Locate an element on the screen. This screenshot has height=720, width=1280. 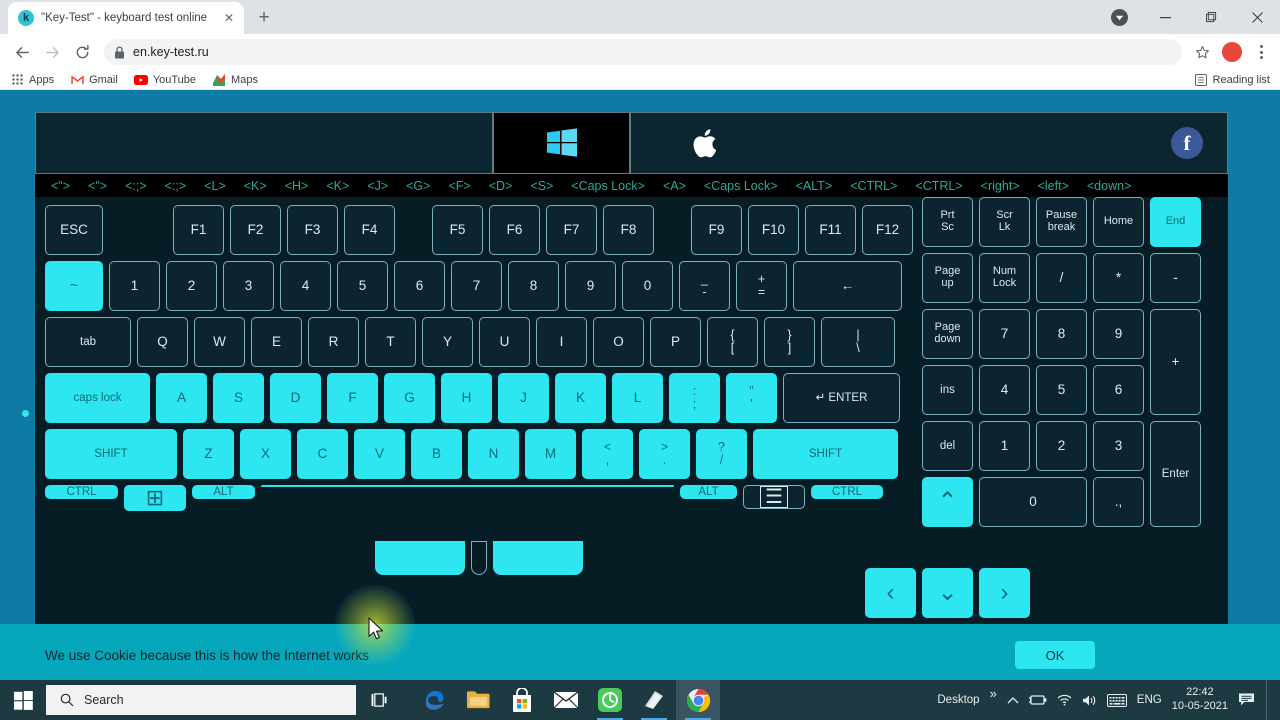
key-z: Z is located at coordinates (208, 454).